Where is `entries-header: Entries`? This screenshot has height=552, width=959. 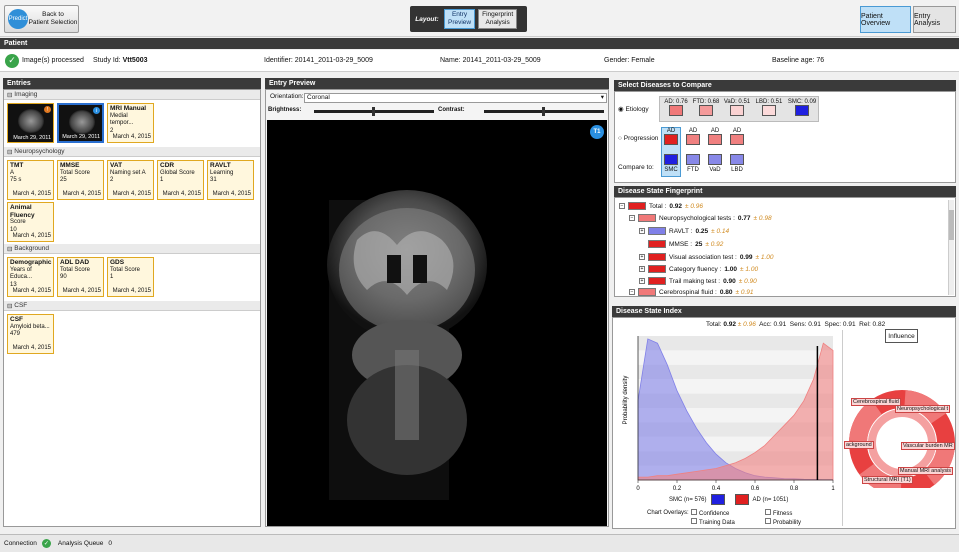 entries-header: Entries is located at coordinates (132, 83).